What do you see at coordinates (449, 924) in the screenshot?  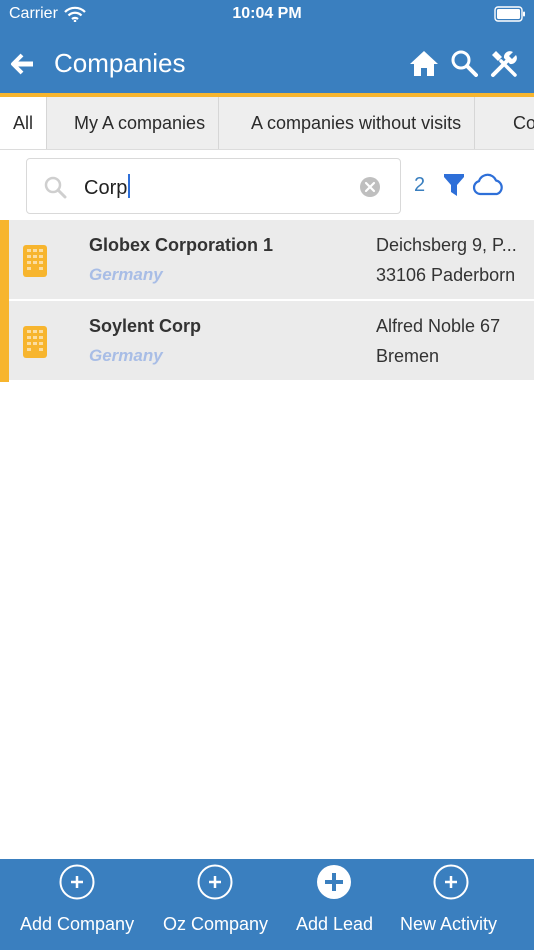 I see `new-activity-label: New Activity` at bounding box center [449, 924].